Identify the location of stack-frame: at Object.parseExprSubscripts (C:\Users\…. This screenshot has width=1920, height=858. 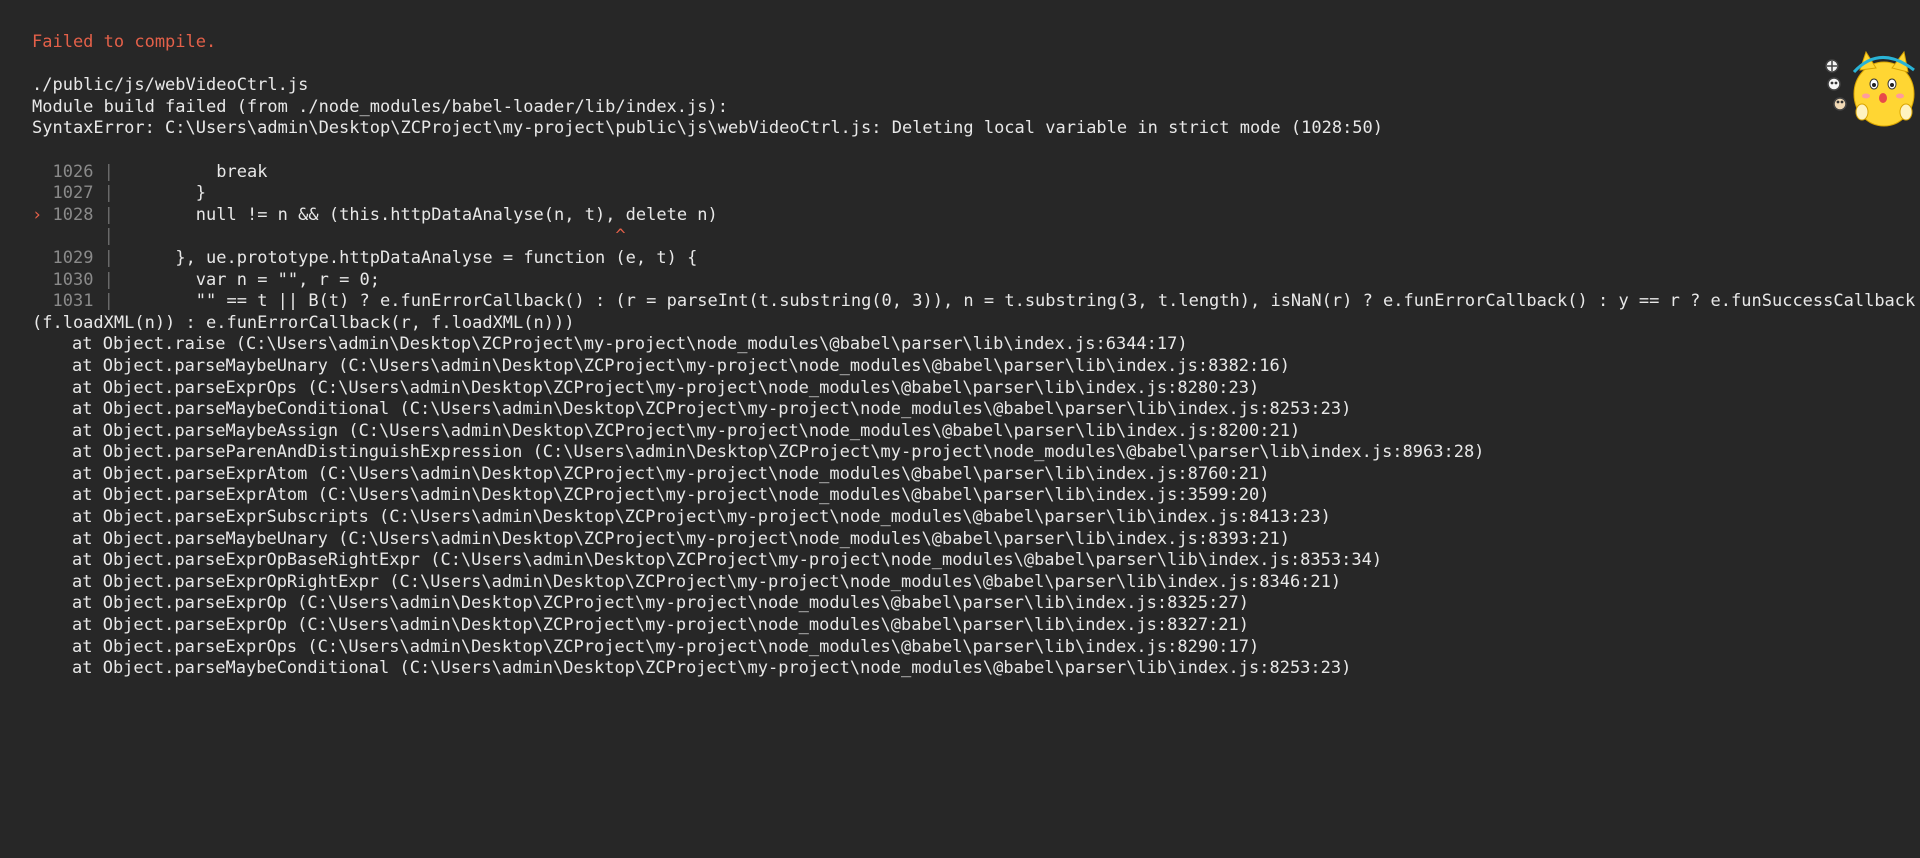
(701, 517).